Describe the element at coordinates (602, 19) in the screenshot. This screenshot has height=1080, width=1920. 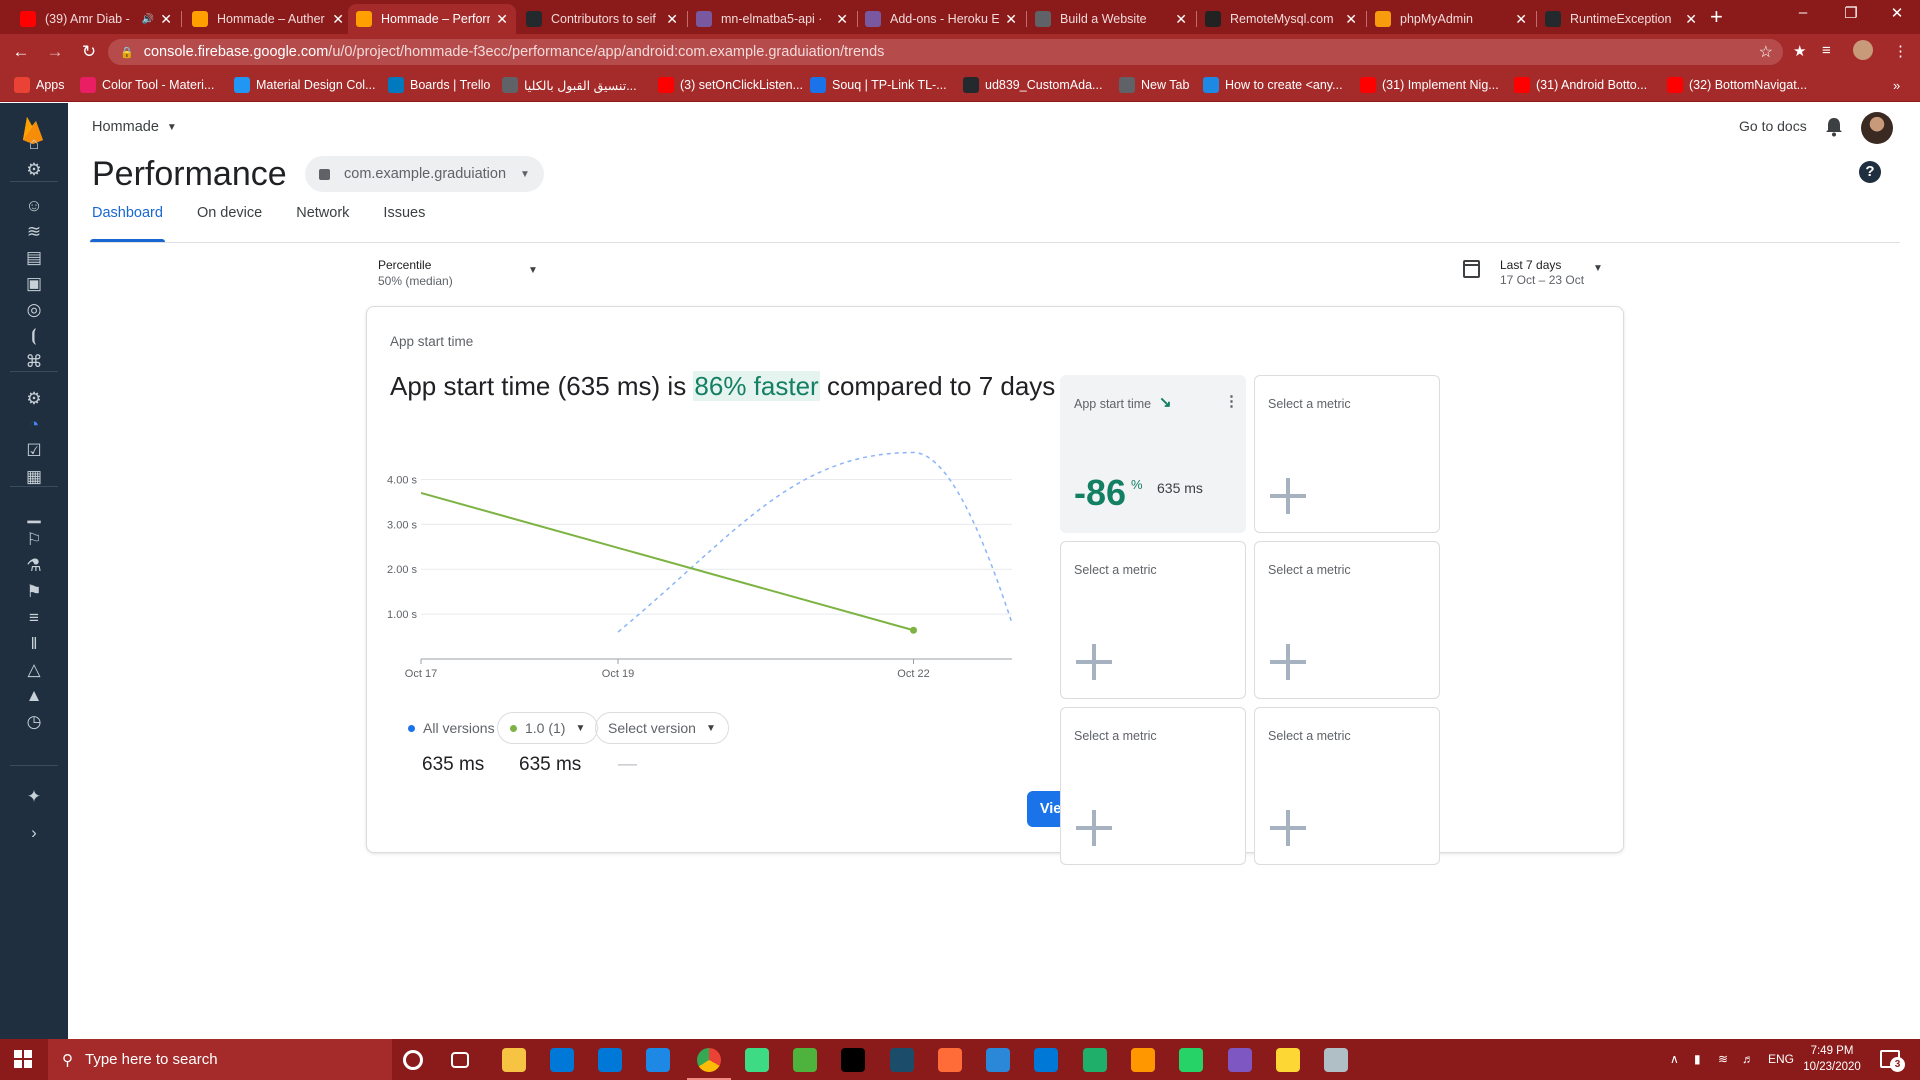
I see `browser-tab: Contributors to seif ✕` at that location.